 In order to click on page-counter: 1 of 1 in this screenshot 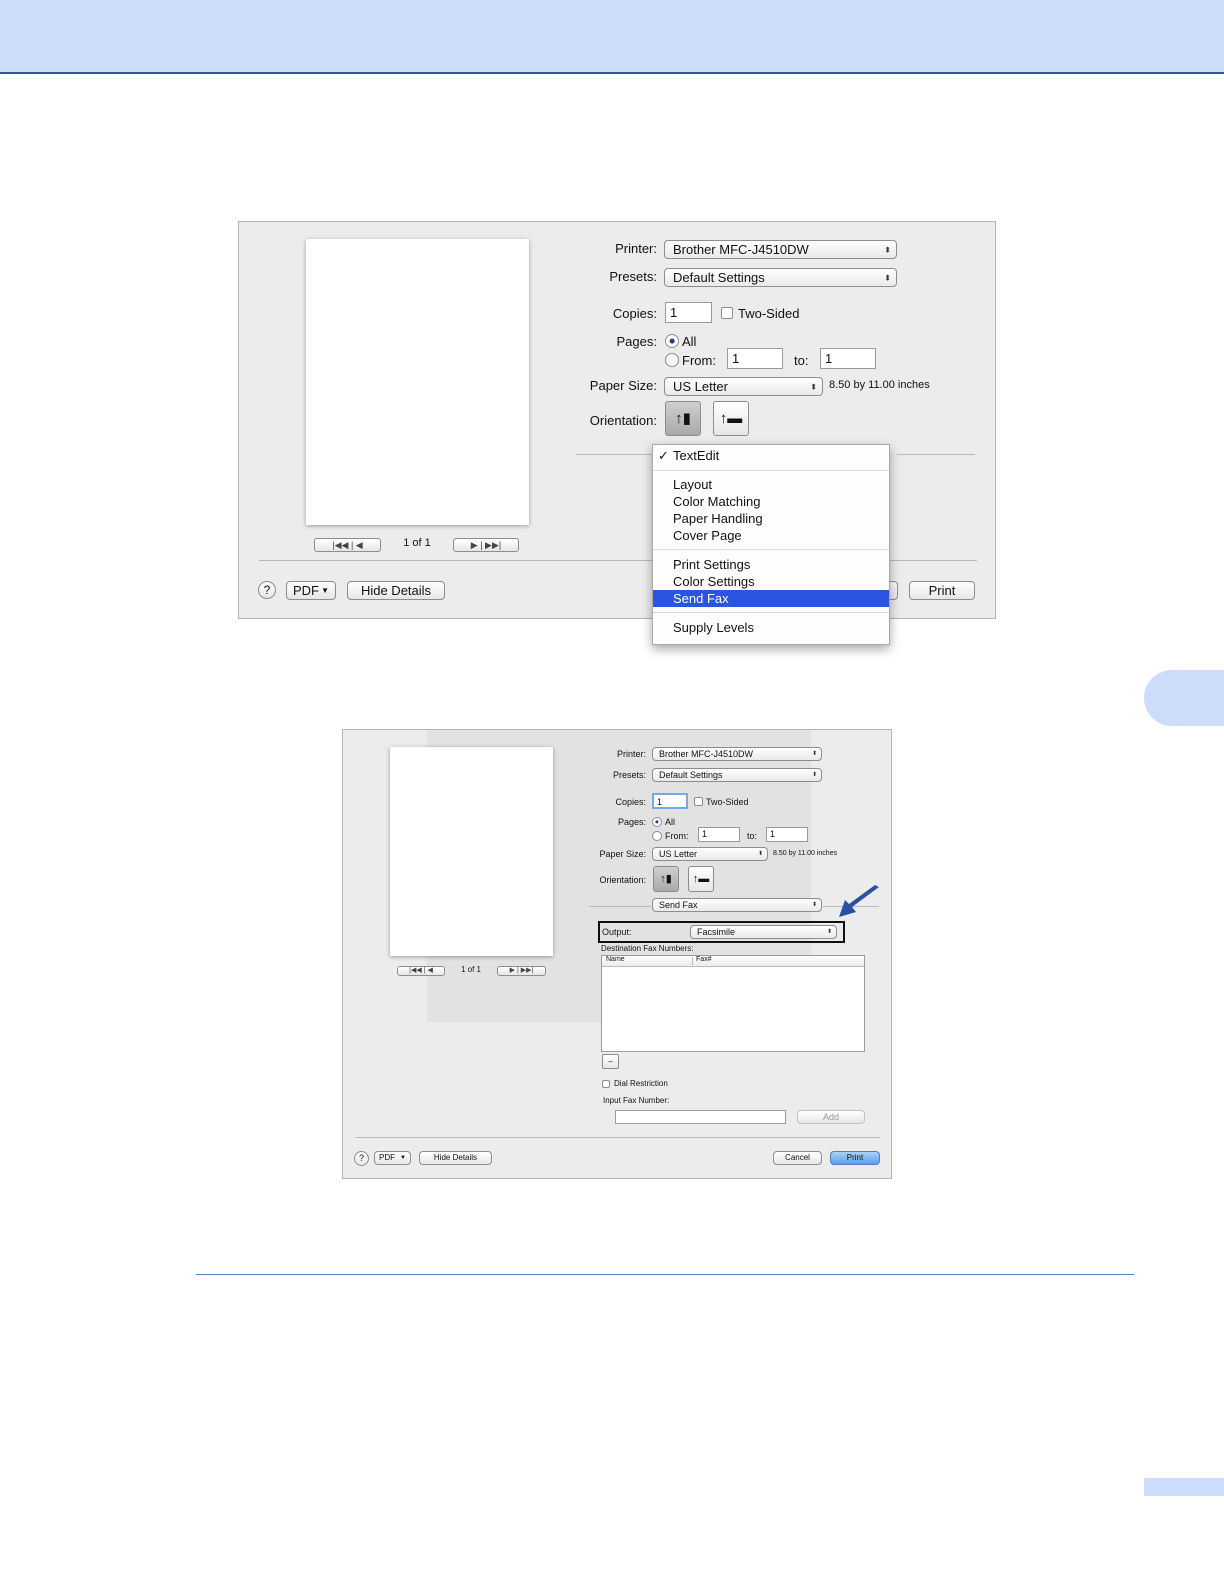, I will do `click(470, 969)`.